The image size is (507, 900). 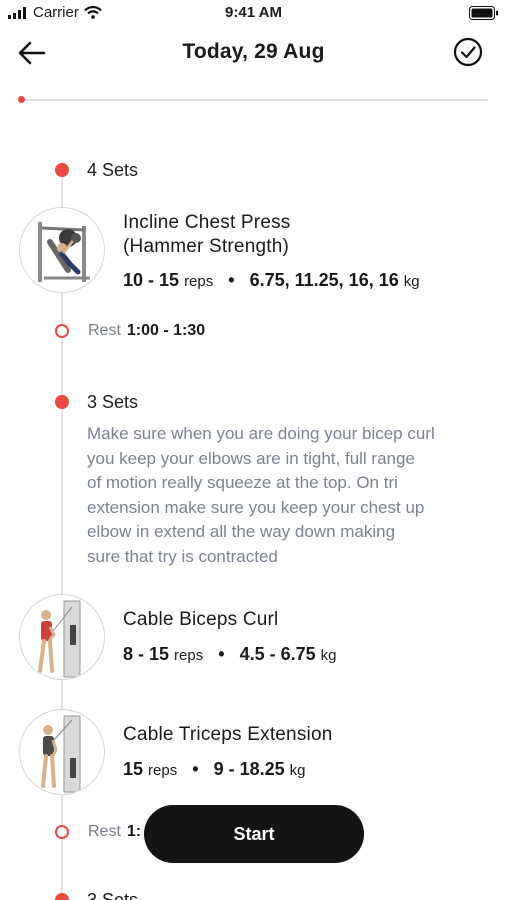 I want to click on status-bar: Carrier 9:41 AM, so click(x=253, y=13).